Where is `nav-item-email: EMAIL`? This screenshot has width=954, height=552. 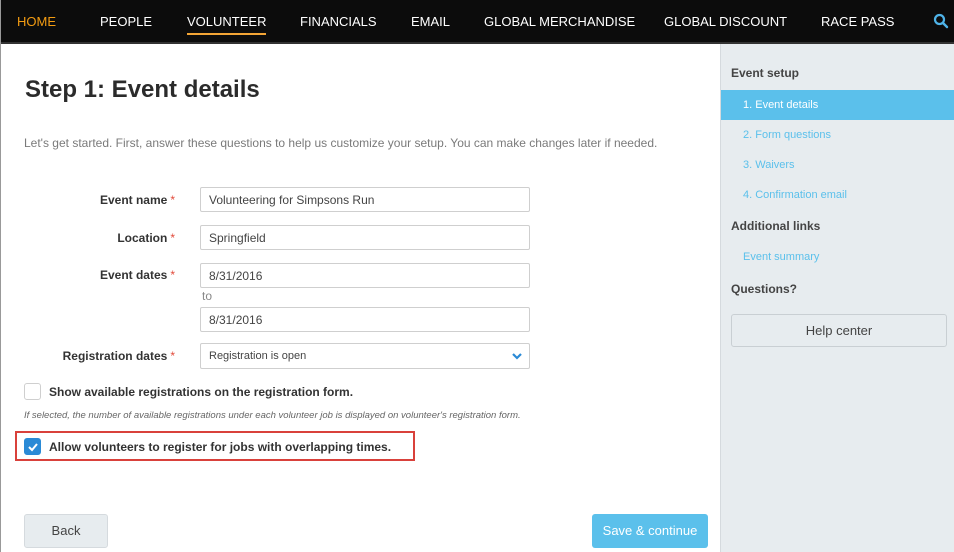
nav-item-email: EMAIL is located at coordinates (430, 22).